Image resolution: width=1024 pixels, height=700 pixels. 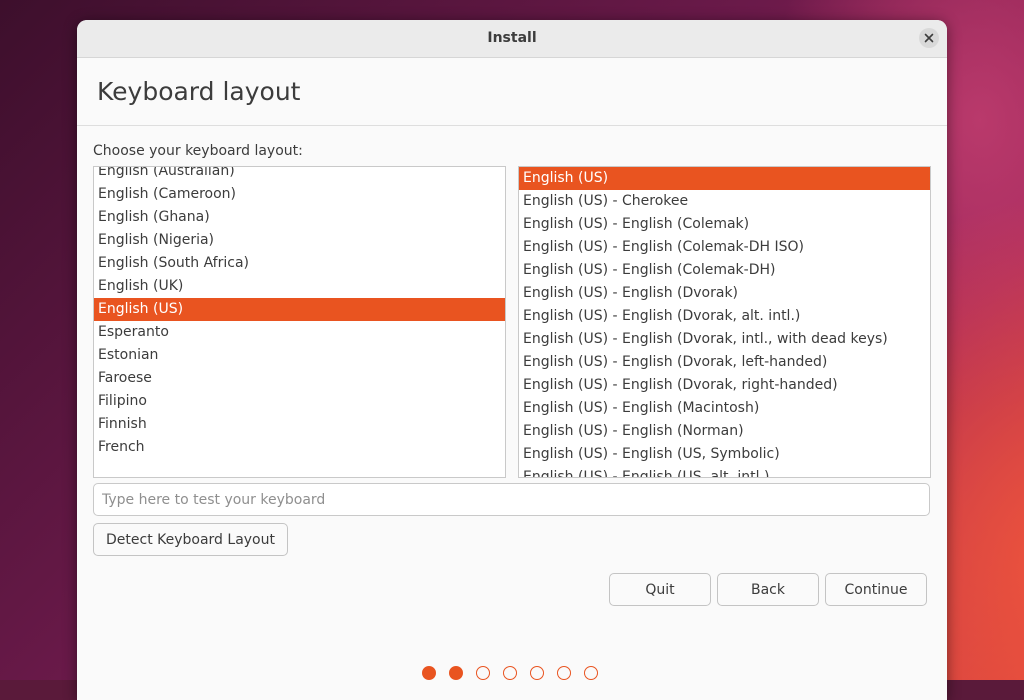 What do you see at coordinates (299, 175) in the screenshot?
I see `list-item: English (Australian)` at bounding box center [299, 175].